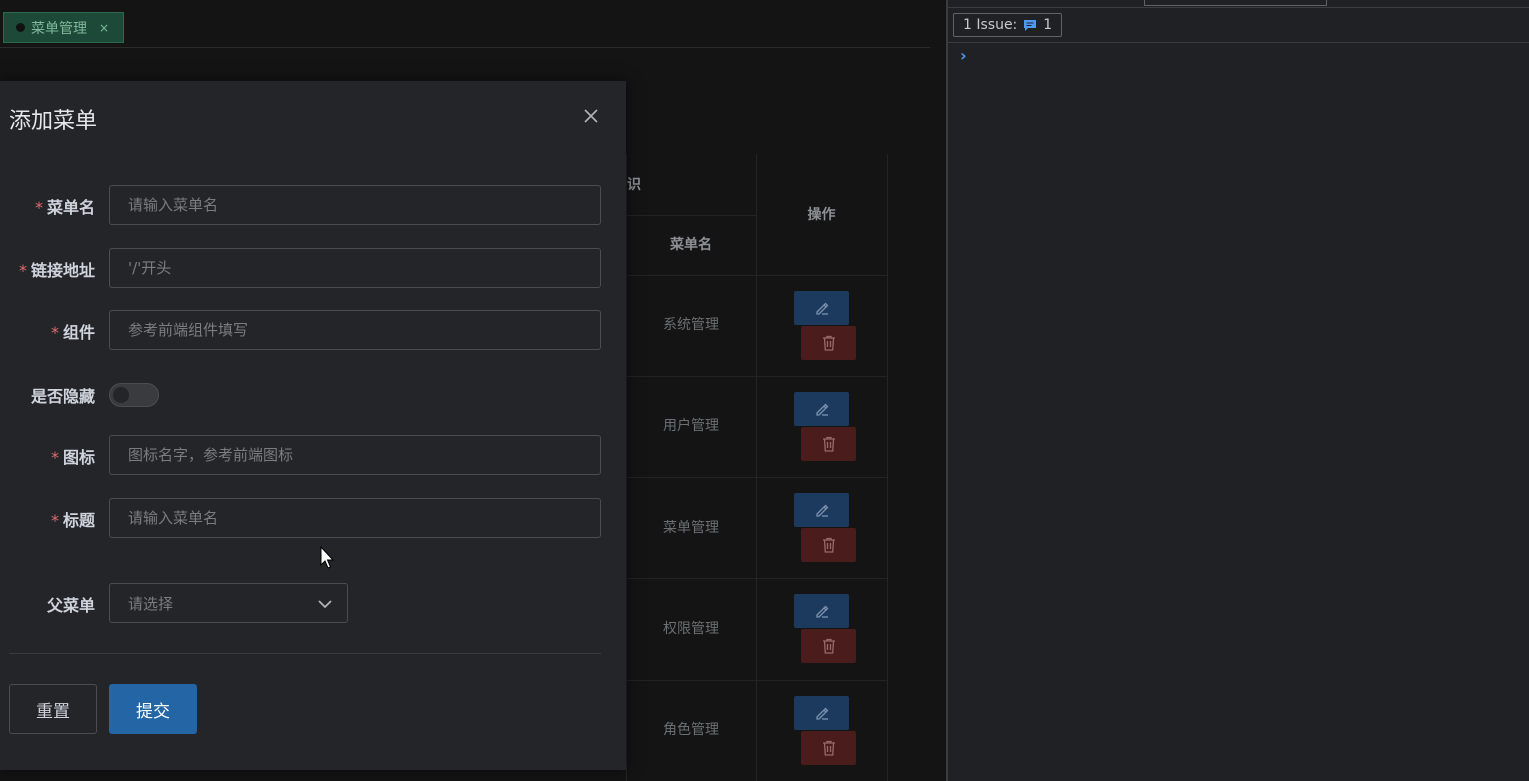 This screenshot has height=781, width=1529. Describe the element at coordinates (355, 518) in the screenshot. I see `title-input` at that location.